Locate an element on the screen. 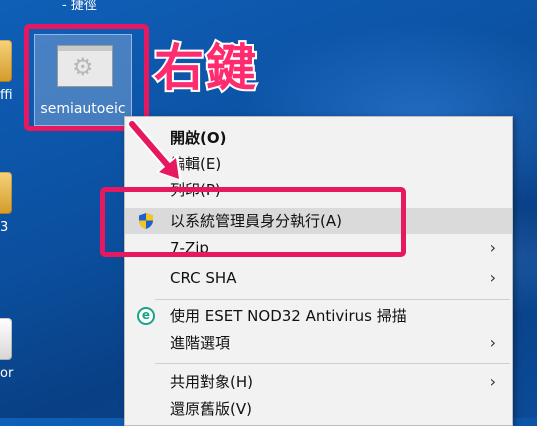  pointer-arrow-icon is located at coordinates (154, 151).